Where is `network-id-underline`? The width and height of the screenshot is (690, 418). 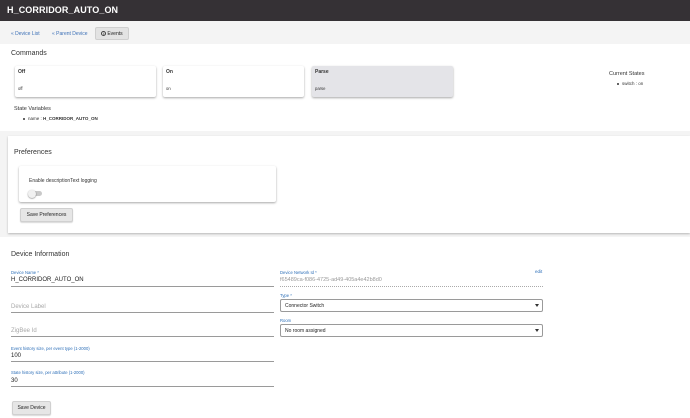
network-id-underline is located at coordinates (411, 286).